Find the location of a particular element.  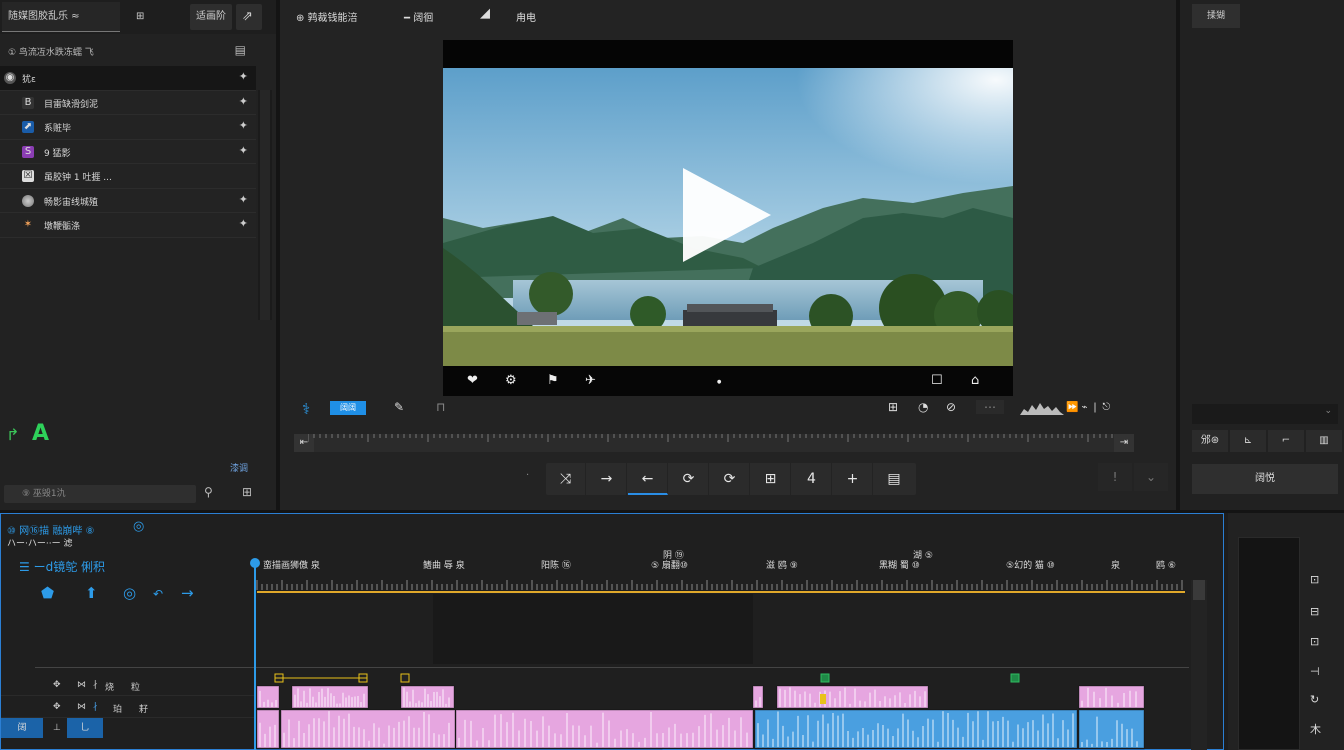

target-icon: ◎ is located at coordinates (138, 526).